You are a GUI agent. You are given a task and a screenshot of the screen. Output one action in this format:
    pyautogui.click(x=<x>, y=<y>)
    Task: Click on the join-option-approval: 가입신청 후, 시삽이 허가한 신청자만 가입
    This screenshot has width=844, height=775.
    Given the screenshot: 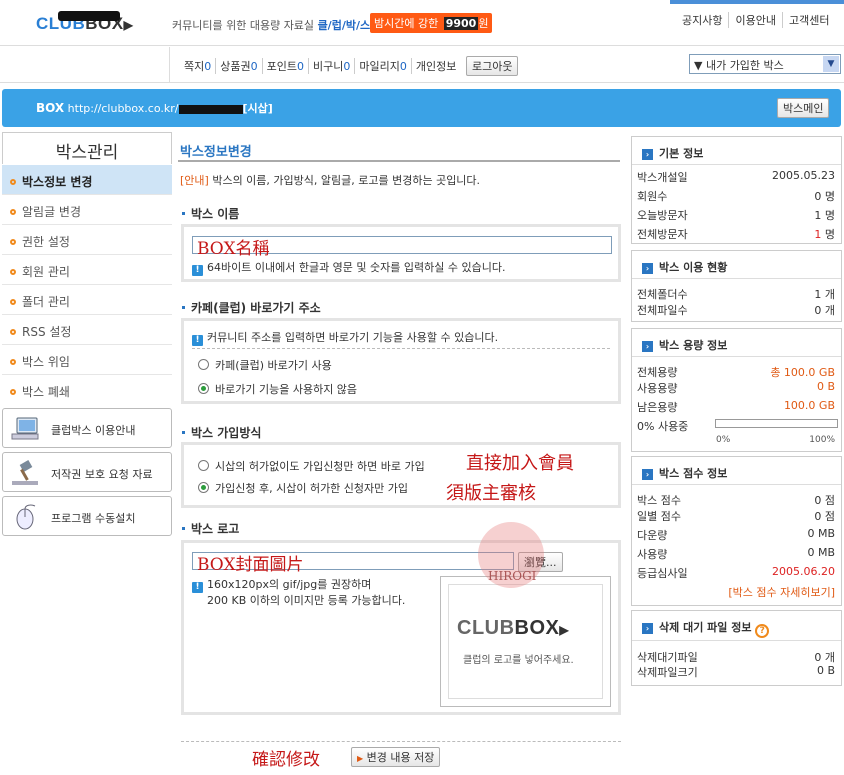 What is the action you would take?
    pyautogui.click(x=303, y=488)
    